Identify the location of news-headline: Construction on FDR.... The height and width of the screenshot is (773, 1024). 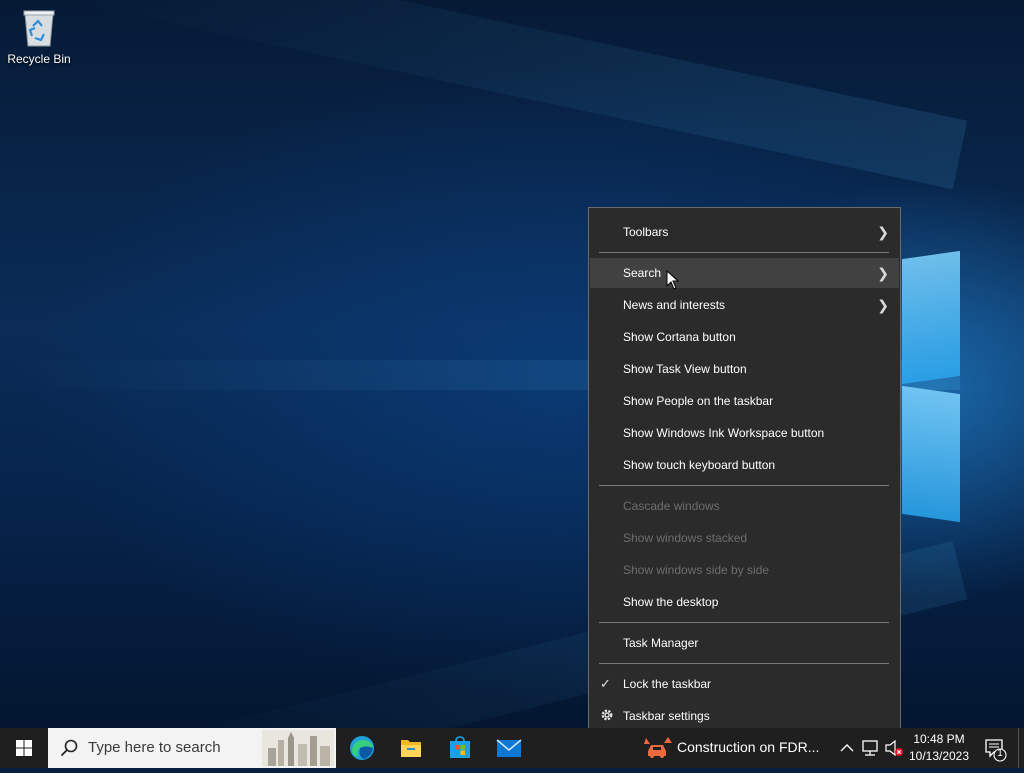
(748, 747).